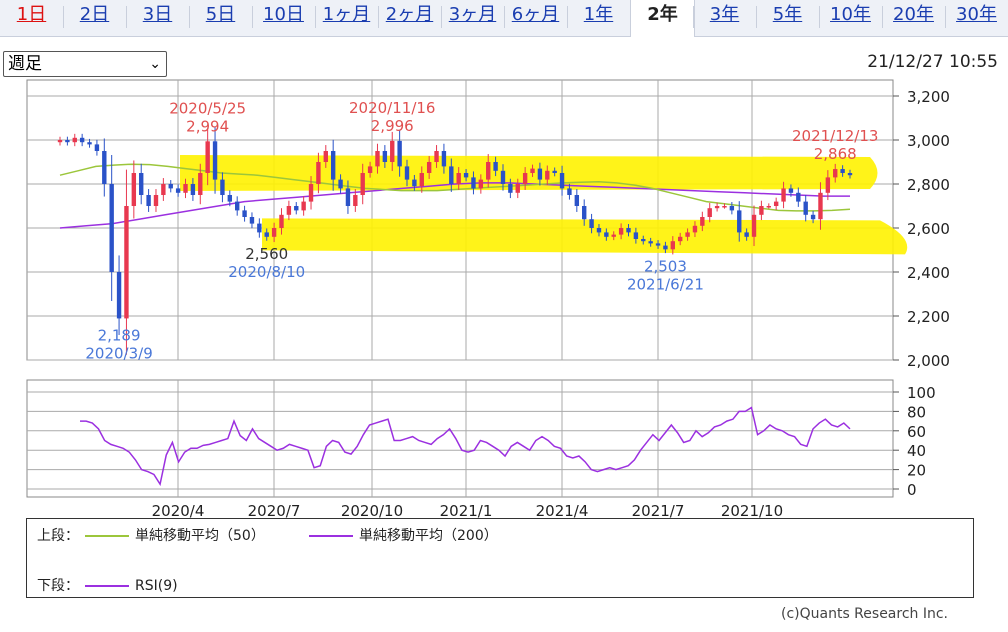 This screenshot has height=632, width=1008. I want to click on copyright-credit: (c)Quants Research Inc., so click(864, 614).